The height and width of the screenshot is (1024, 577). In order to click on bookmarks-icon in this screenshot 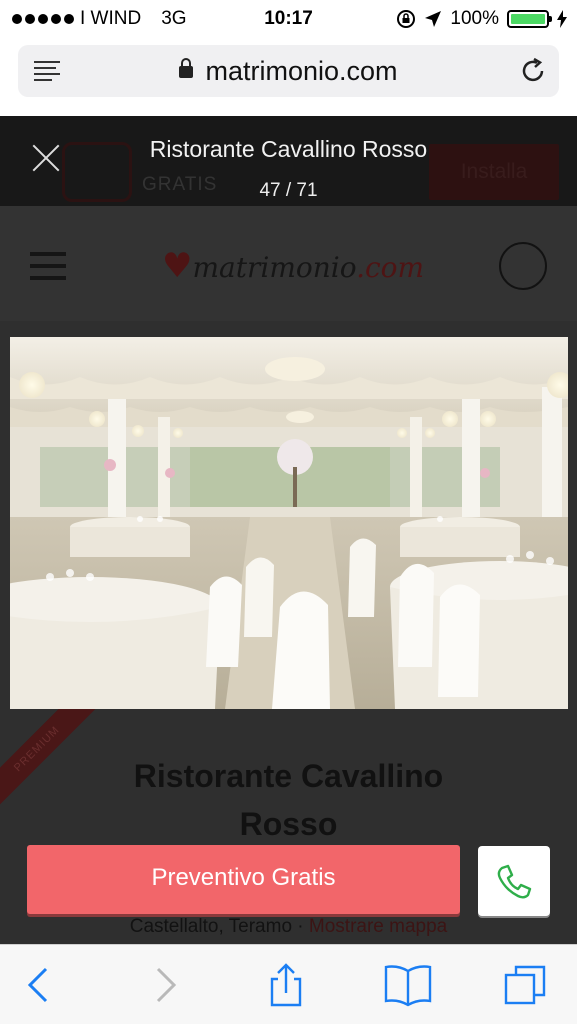, I will do `click(408, 985)`.